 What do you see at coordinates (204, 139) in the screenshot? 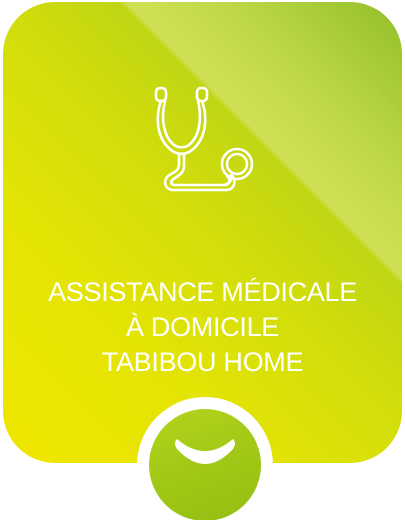
I see `stethoscope-icon` at bounding box center [204, 139].